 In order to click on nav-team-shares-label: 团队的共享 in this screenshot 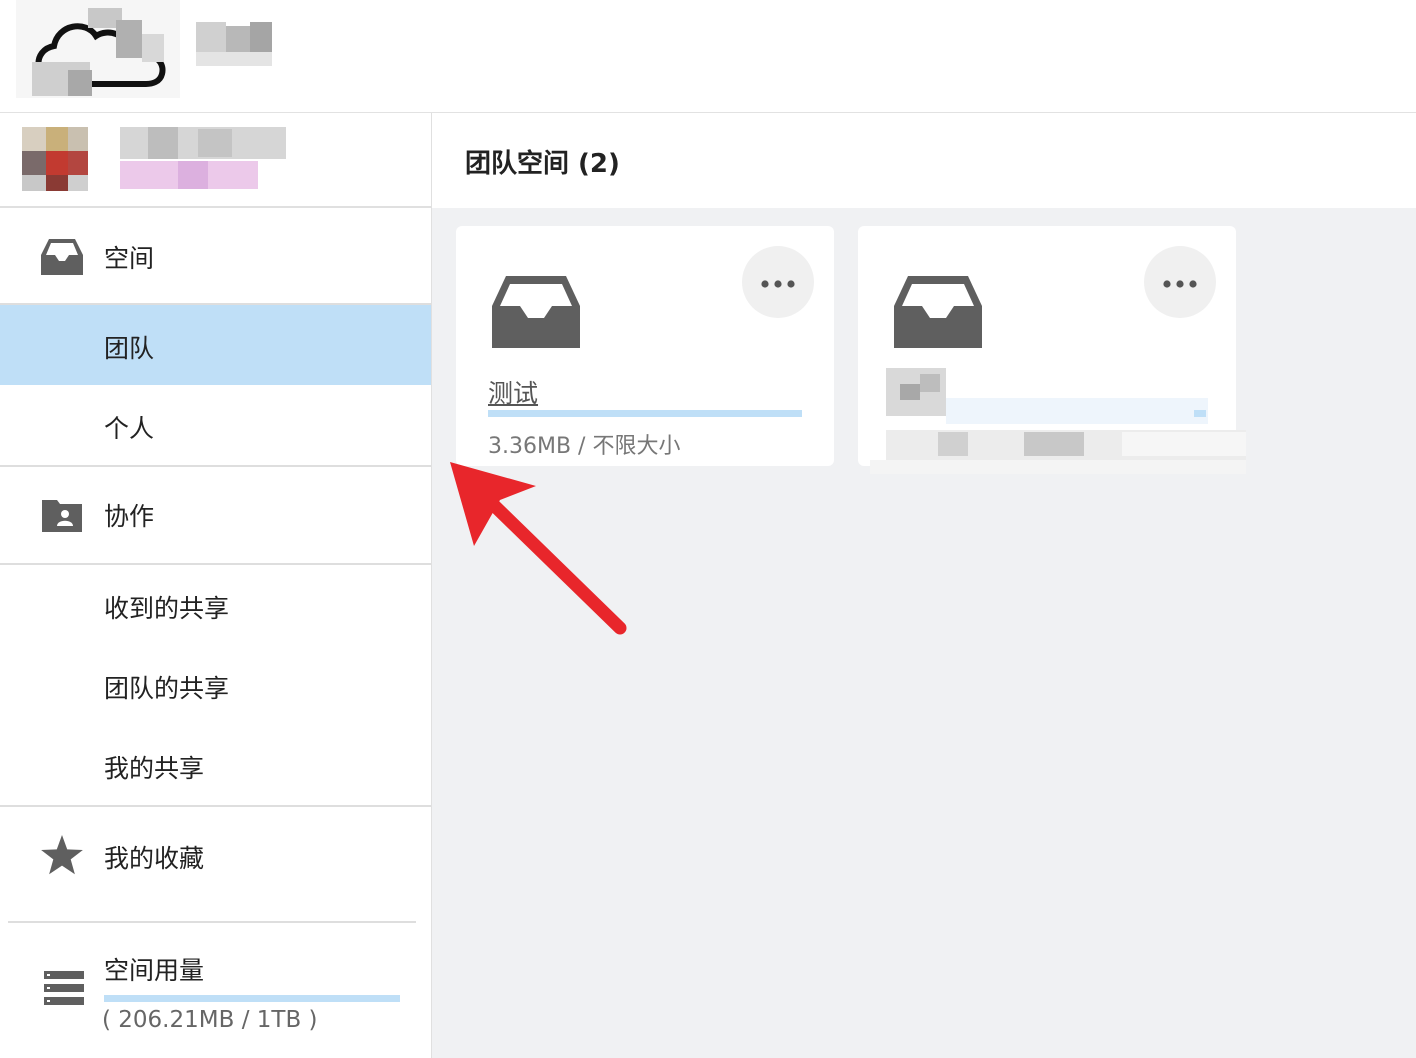, I will do `click(167, 688)`.